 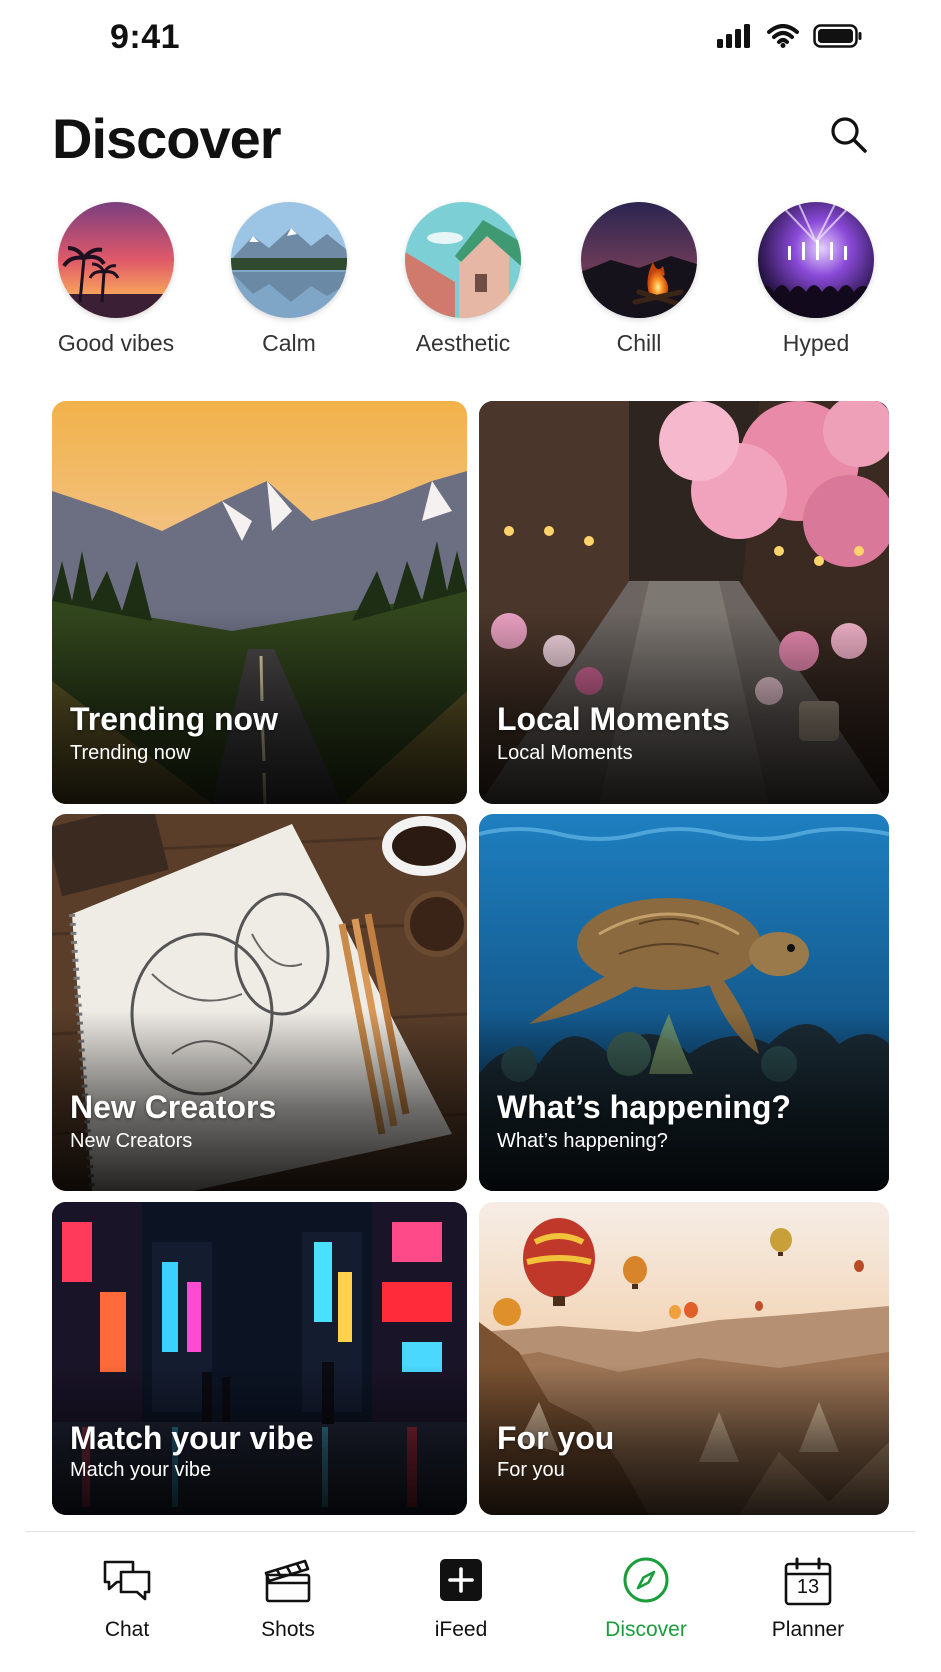 I want to click on tab-discover: Discover, so click(x=646, y=1598).